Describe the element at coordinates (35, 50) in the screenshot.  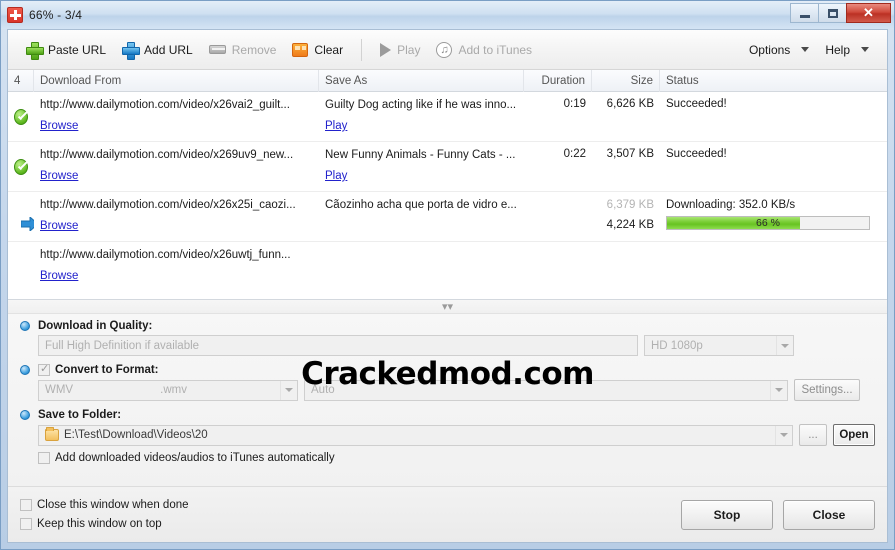
I see `plus-green-icon` at that location.